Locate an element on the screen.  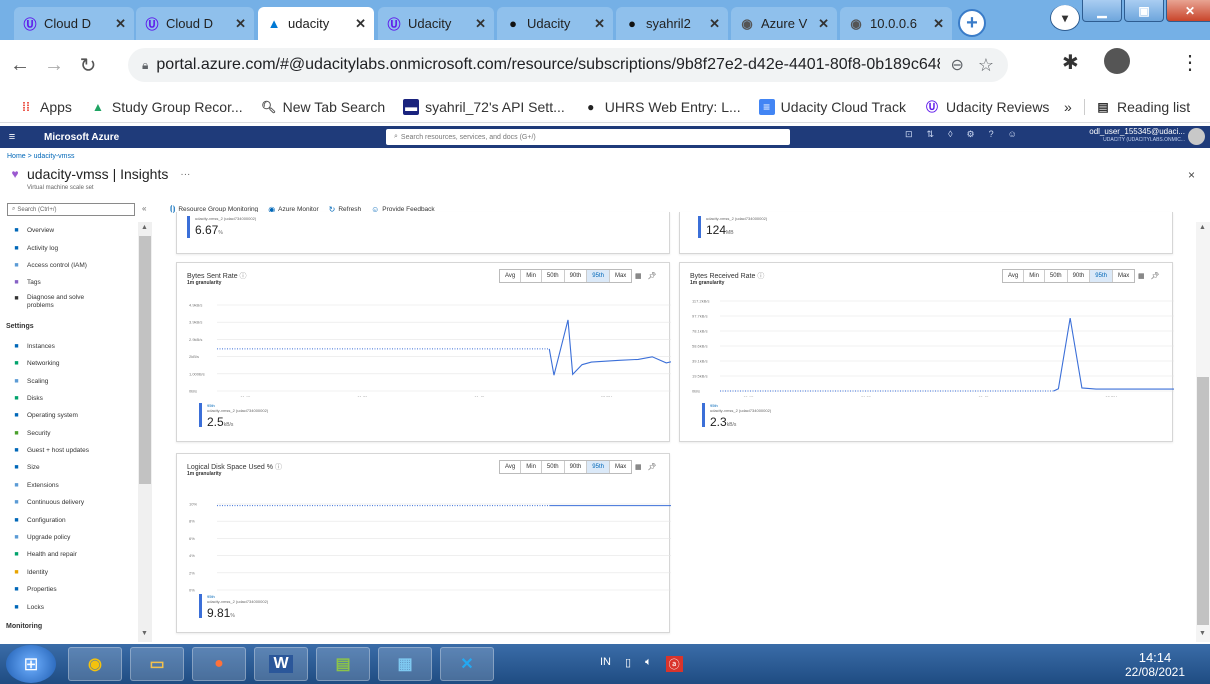
aggregation-option-avg: Avg is located at coordinates (1014, 276).